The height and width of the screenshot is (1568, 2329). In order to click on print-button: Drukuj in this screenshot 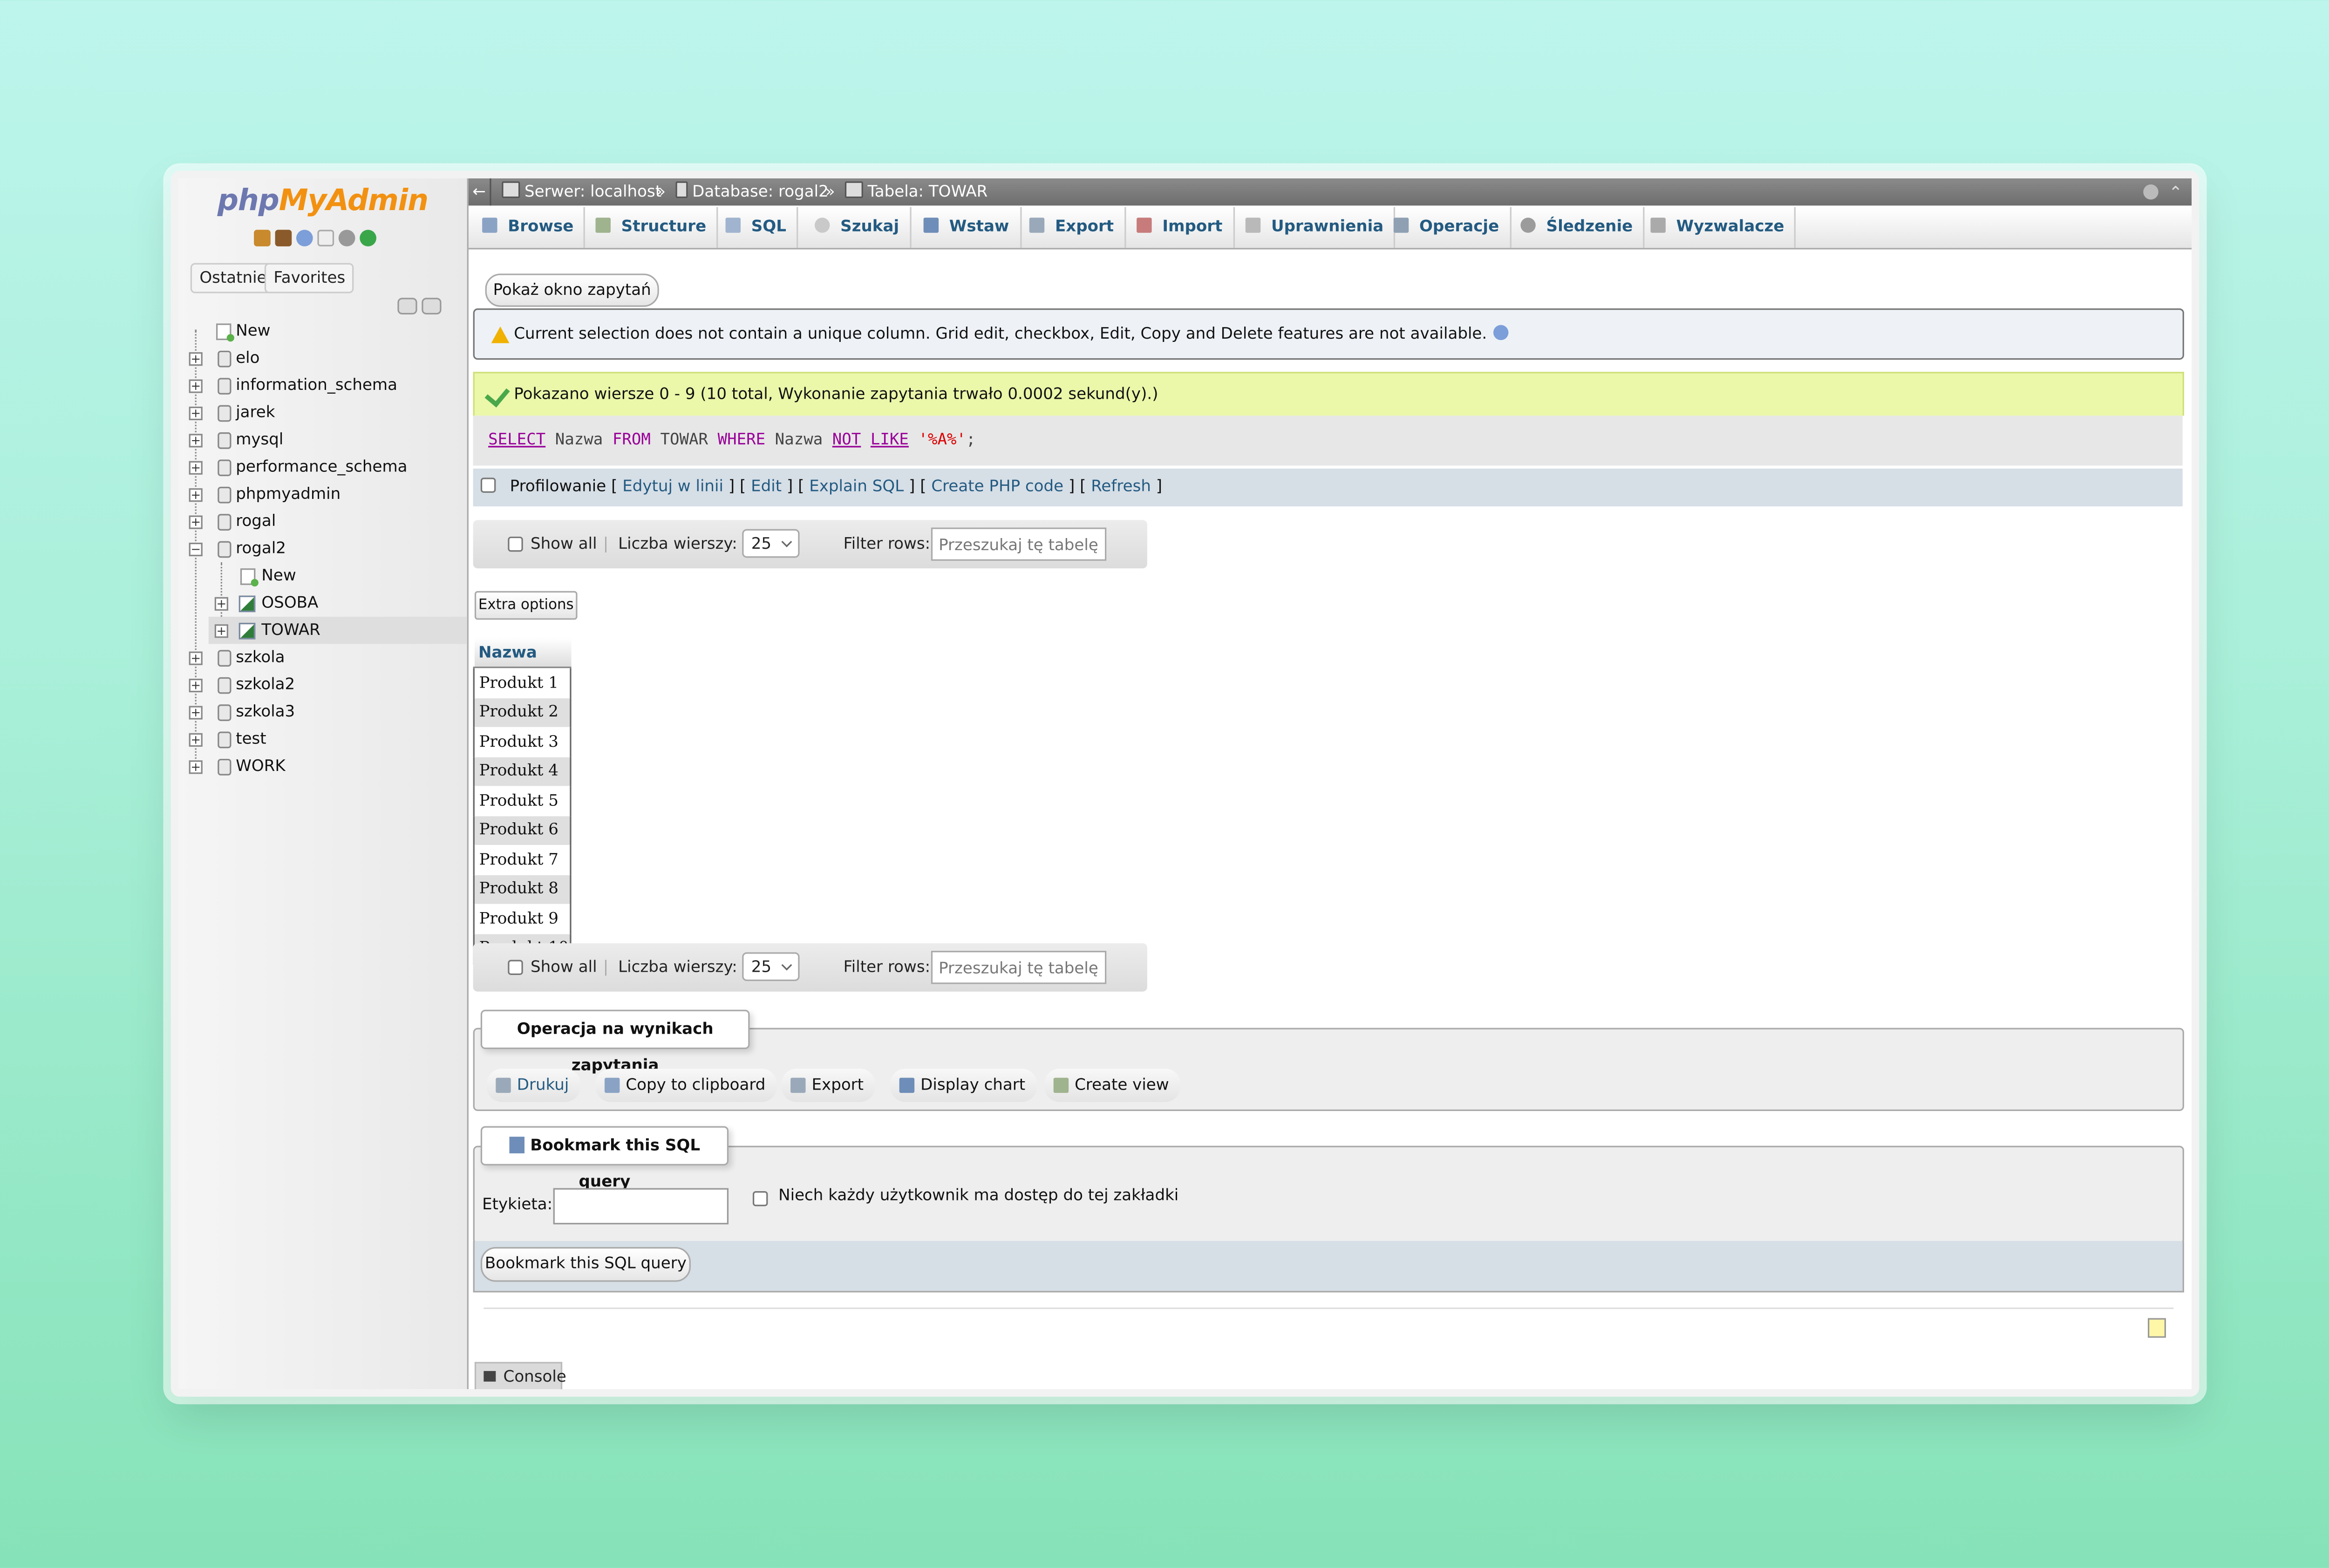, I will do `click(533, 1085)`.